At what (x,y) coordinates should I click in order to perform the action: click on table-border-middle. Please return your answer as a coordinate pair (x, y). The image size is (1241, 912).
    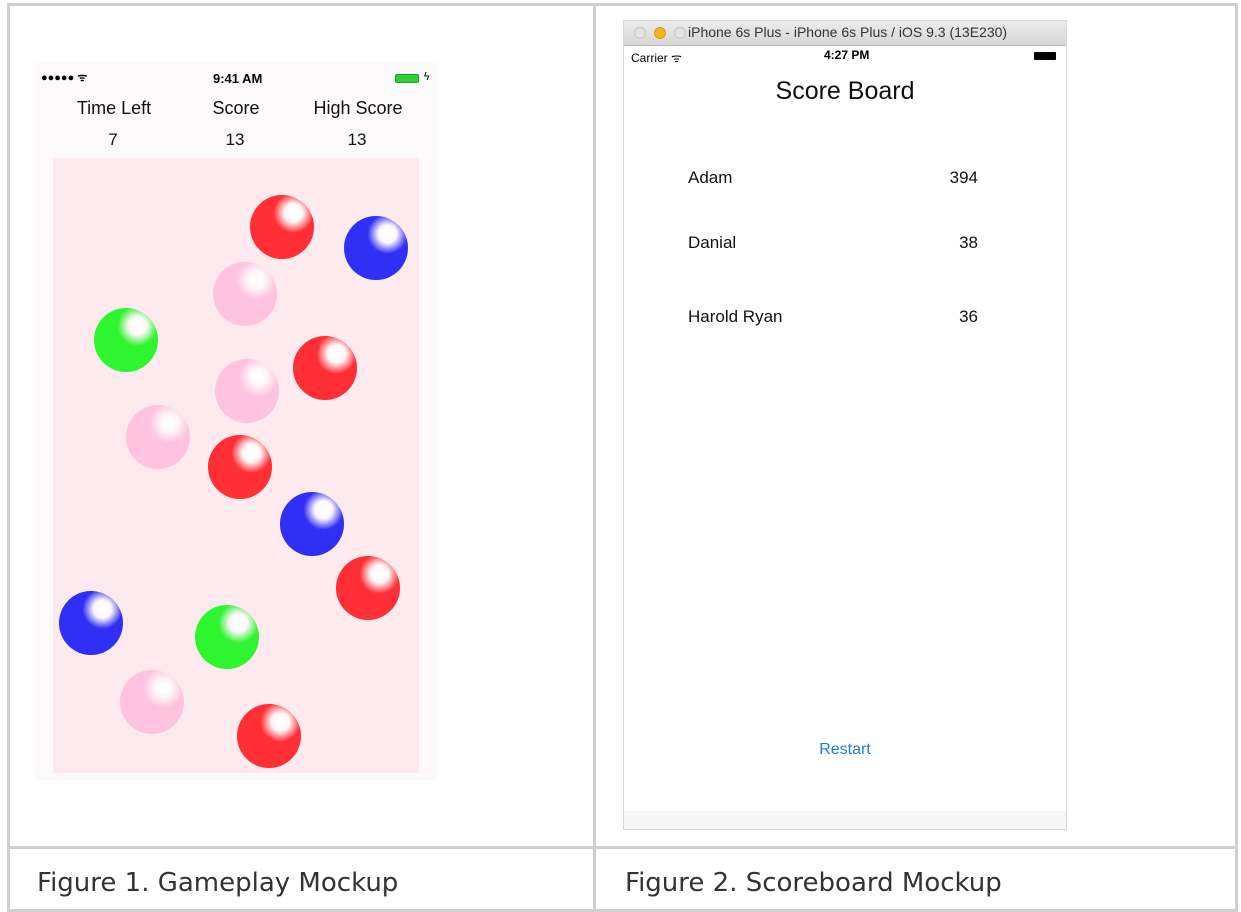
    Looking at the image, I should click on (622, 847).